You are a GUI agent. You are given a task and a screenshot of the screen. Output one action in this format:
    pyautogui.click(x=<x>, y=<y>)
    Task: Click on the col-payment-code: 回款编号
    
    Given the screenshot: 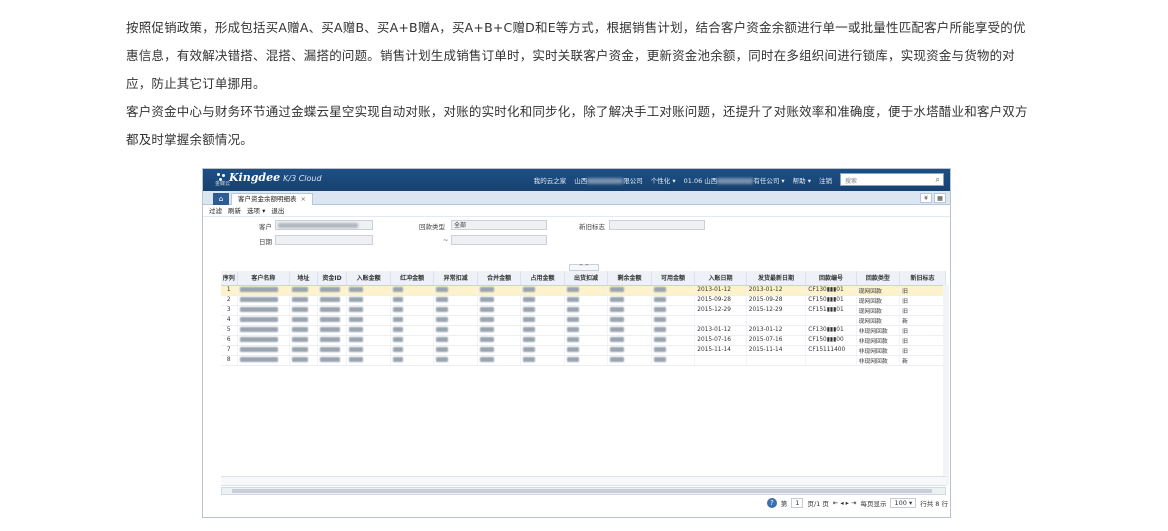 What is the action you would take?
    pyautogui.click(x=831, y=278)
    